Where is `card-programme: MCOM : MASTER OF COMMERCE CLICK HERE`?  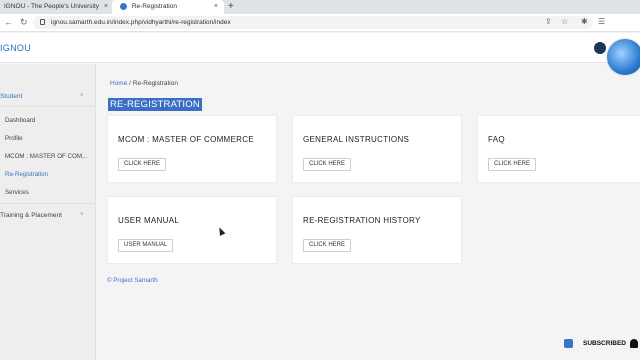 card-programme: MCOM : MASTER OF COMMERCE CLICK HERE is located at coordinates (192, 149).